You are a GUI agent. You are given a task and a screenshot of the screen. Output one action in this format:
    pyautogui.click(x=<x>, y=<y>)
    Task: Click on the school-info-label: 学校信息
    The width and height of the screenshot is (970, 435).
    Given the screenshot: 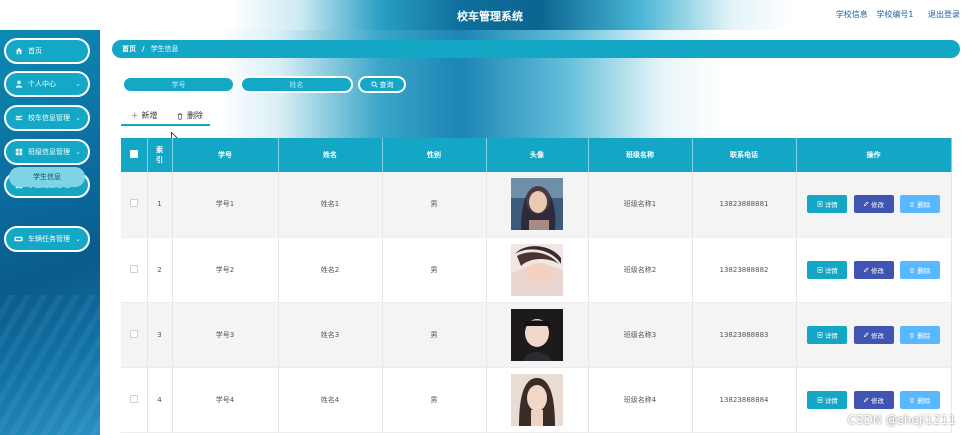 What is the action you would take?
    pyautogui.click(x=851, y=14)
    